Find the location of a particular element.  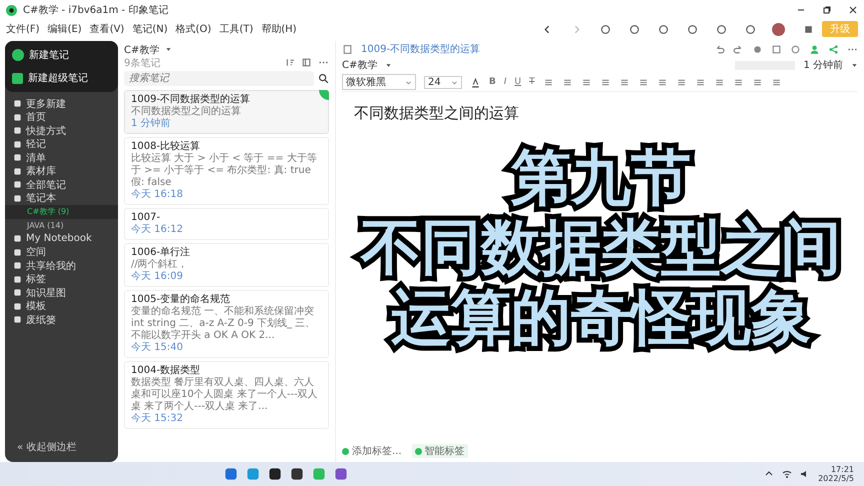

window-title: C#教学 - i7bv6a1m - 印象笔记 is located at coordinates (95, 10).